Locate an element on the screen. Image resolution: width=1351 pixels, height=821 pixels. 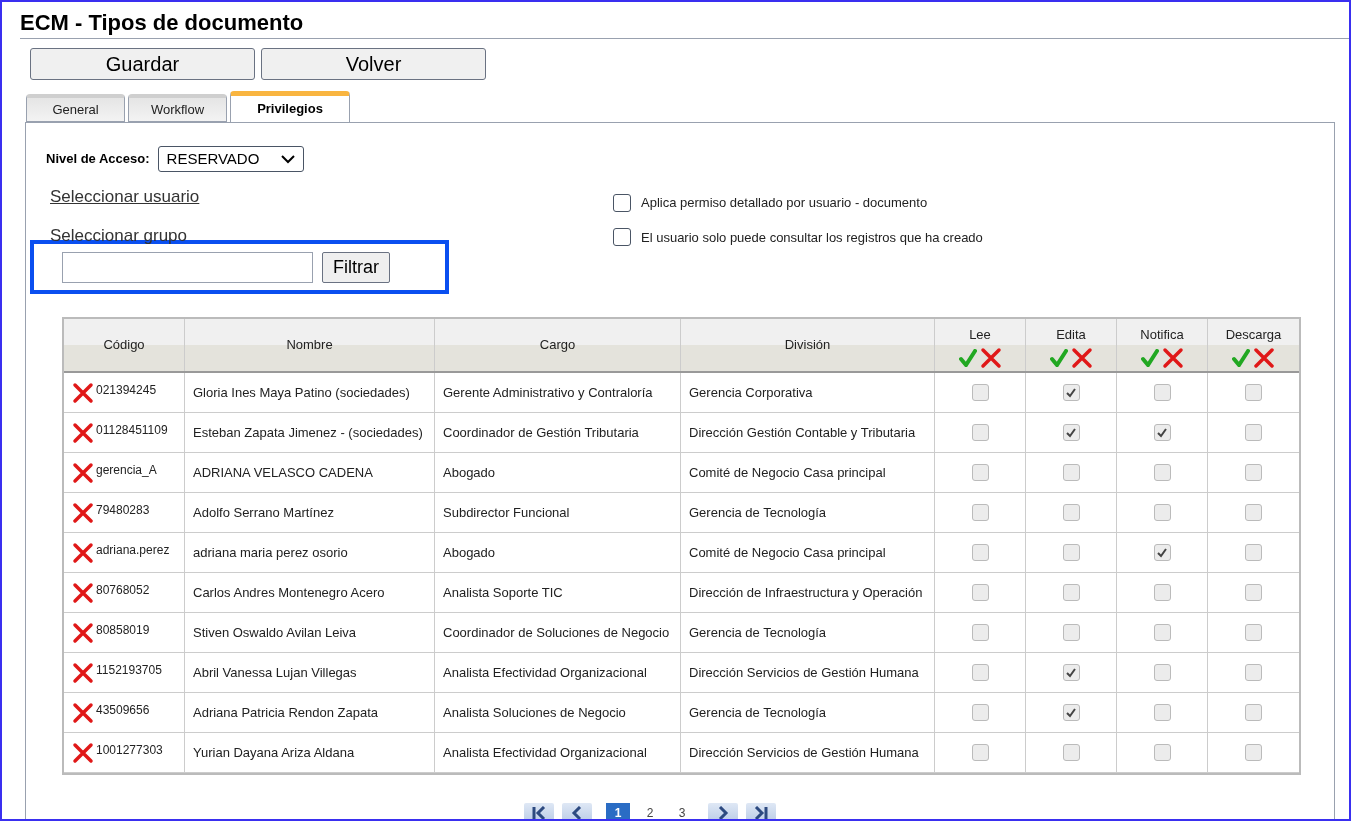
table-cell-text: Abogado is located at coordinates (469, 472).